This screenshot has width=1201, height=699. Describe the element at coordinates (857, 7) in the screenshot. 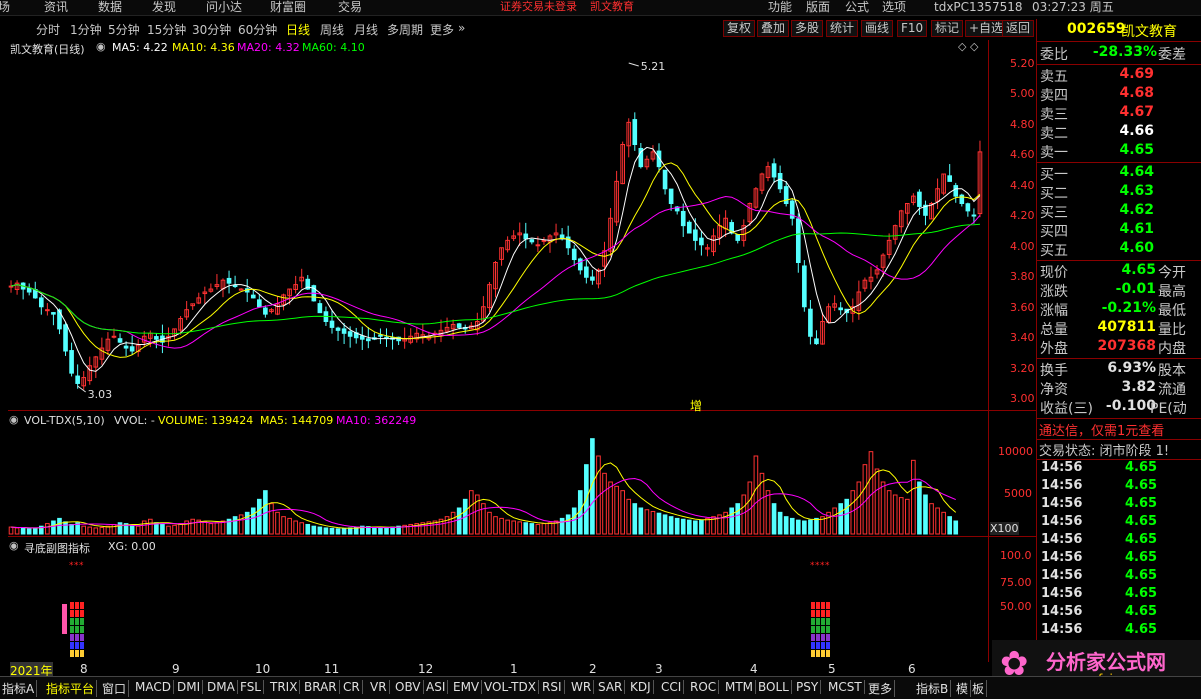

I see `menu-item: 公式` at that location.